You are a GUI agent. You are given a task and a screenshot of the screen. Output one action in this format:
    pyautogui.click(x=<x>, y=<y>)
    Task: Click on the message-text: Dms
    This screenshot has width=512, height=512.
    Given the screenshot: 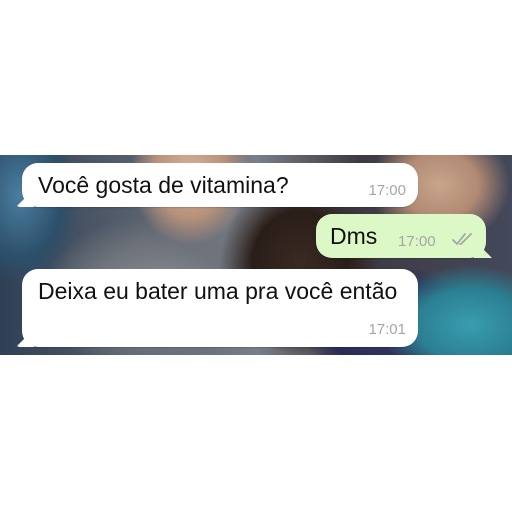 What is the action you would take?
    pyautogui.click(x=354, y=236)
    